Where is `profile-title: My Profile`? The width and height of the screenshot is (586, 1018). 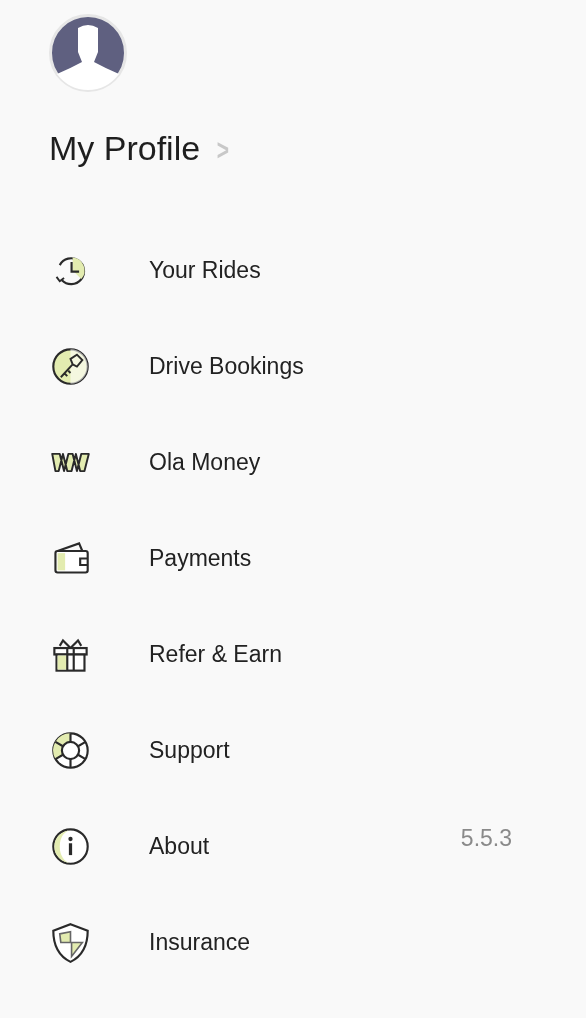
profile-title: My Profile is located at coordinates (125, 148).